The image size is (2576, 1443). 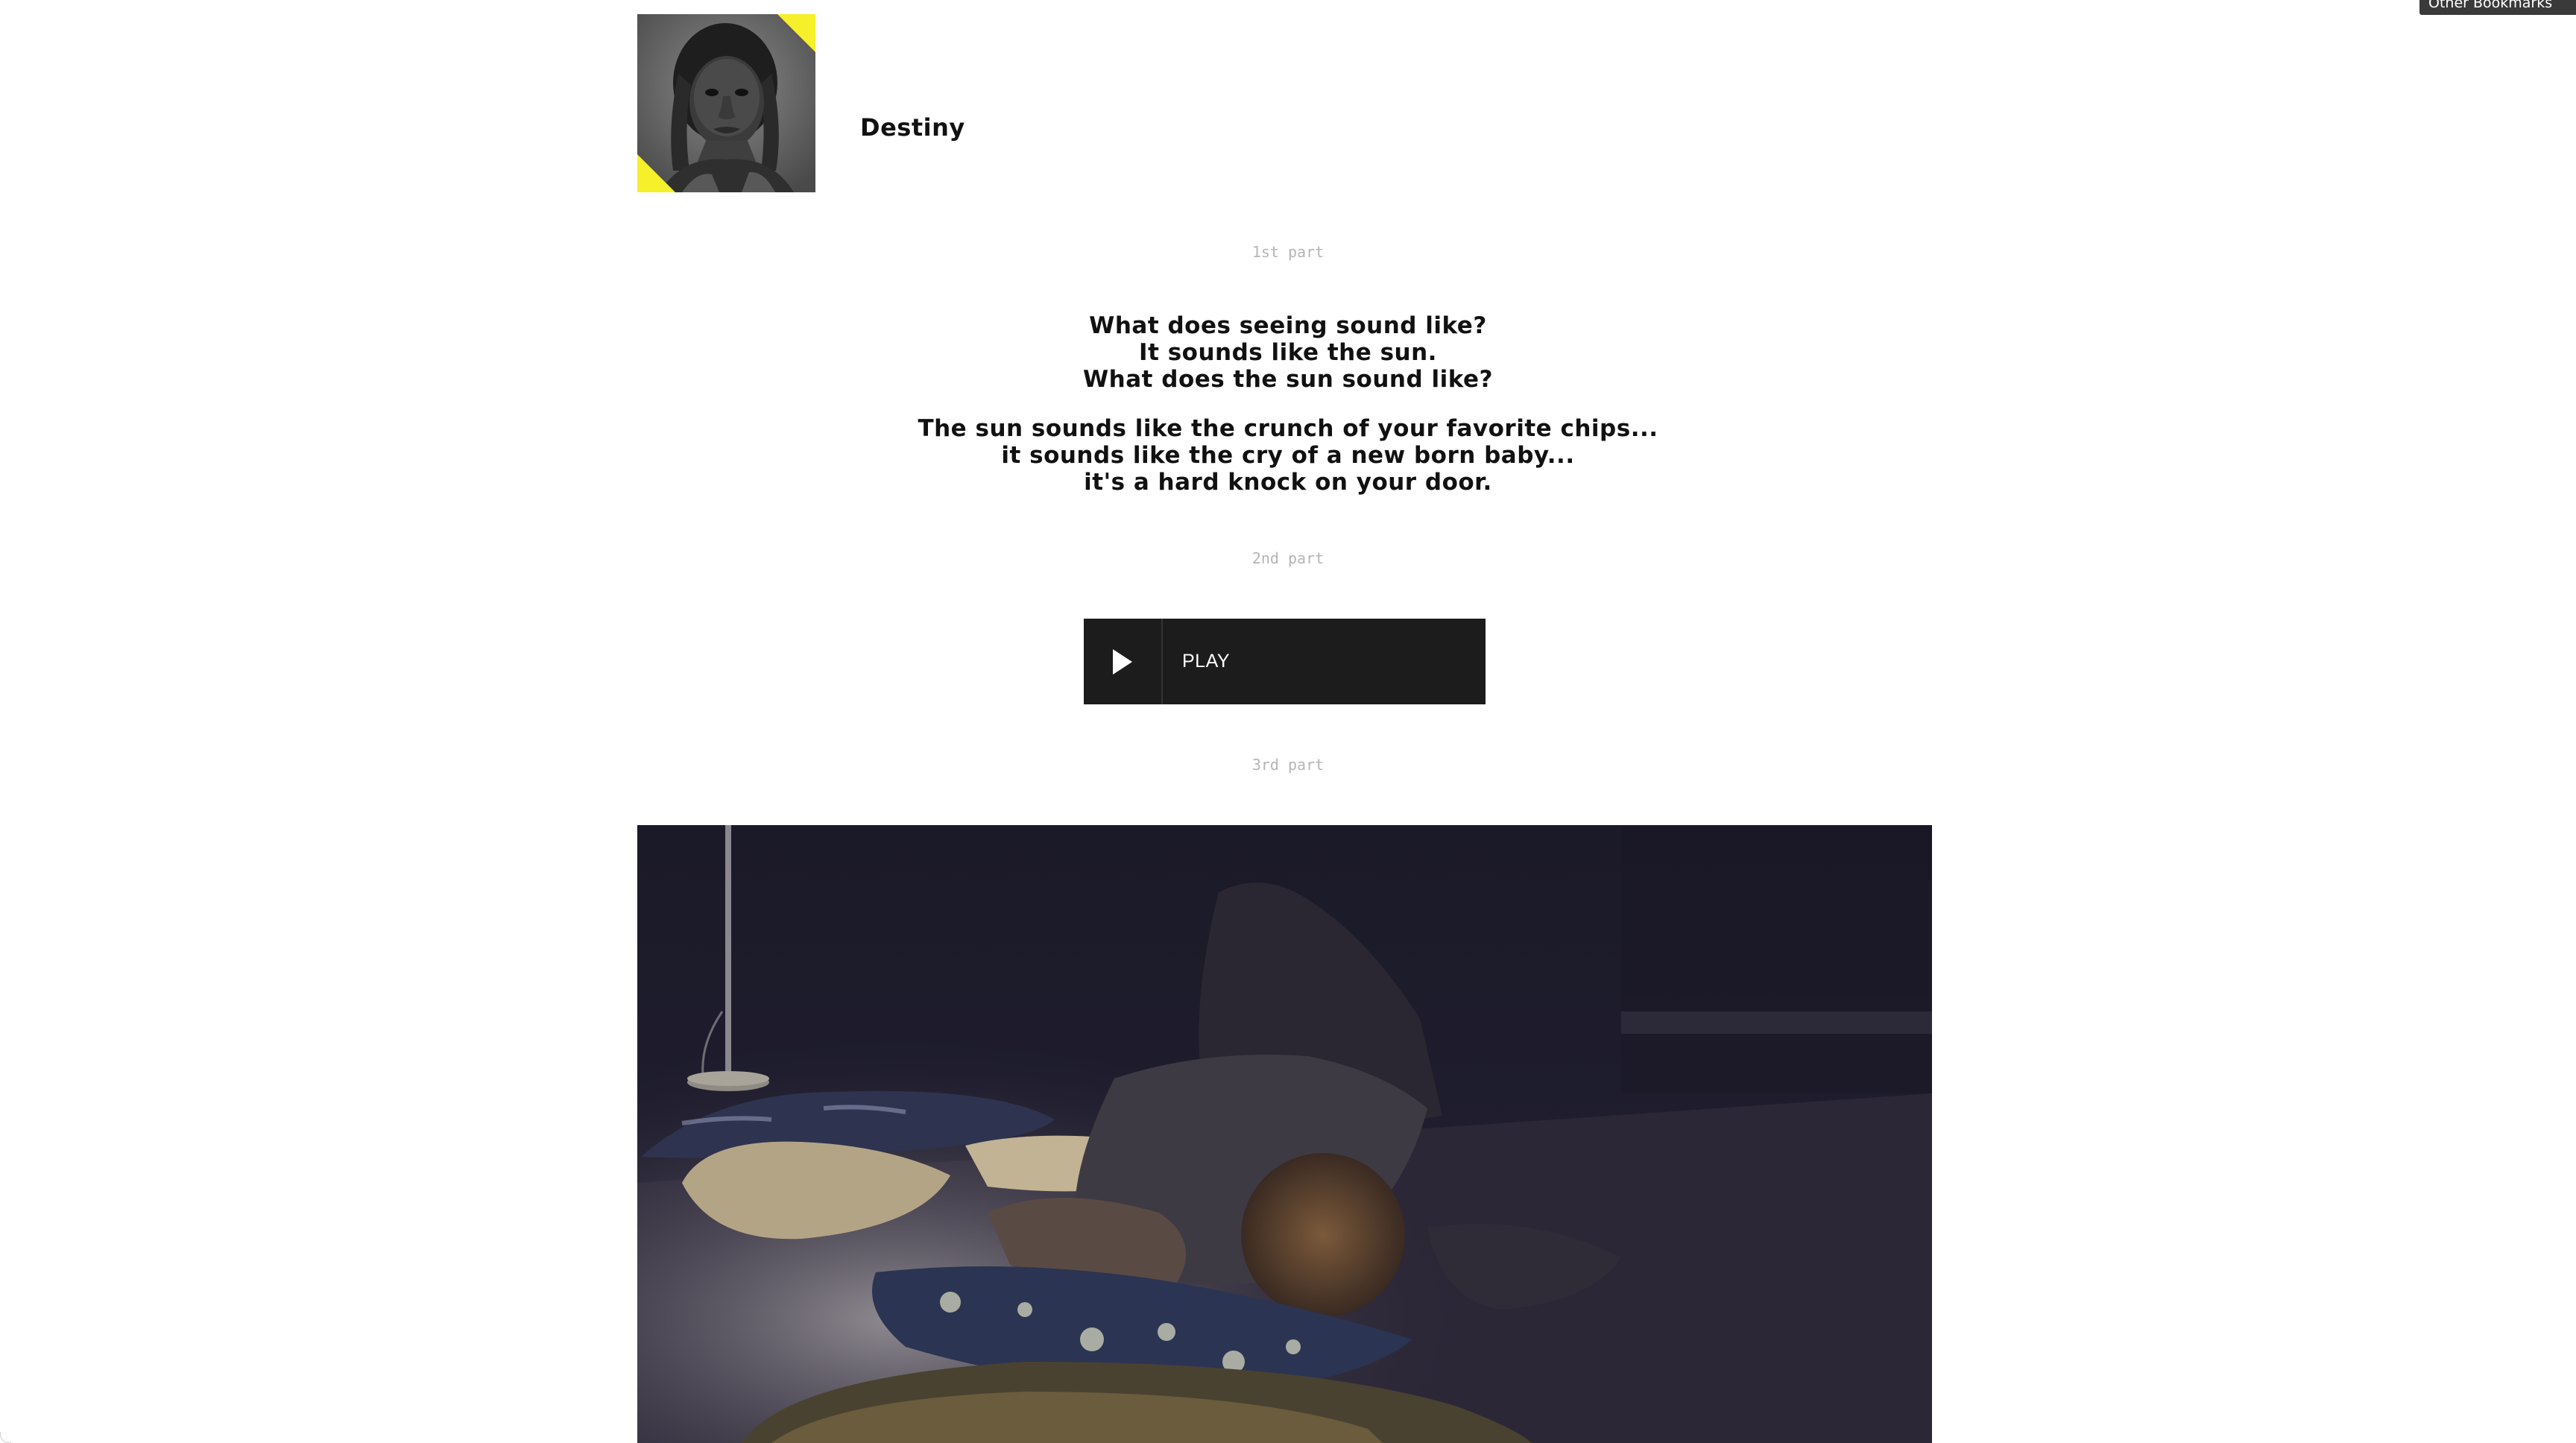 I want to click on avatar, so click(x=726, y=103).